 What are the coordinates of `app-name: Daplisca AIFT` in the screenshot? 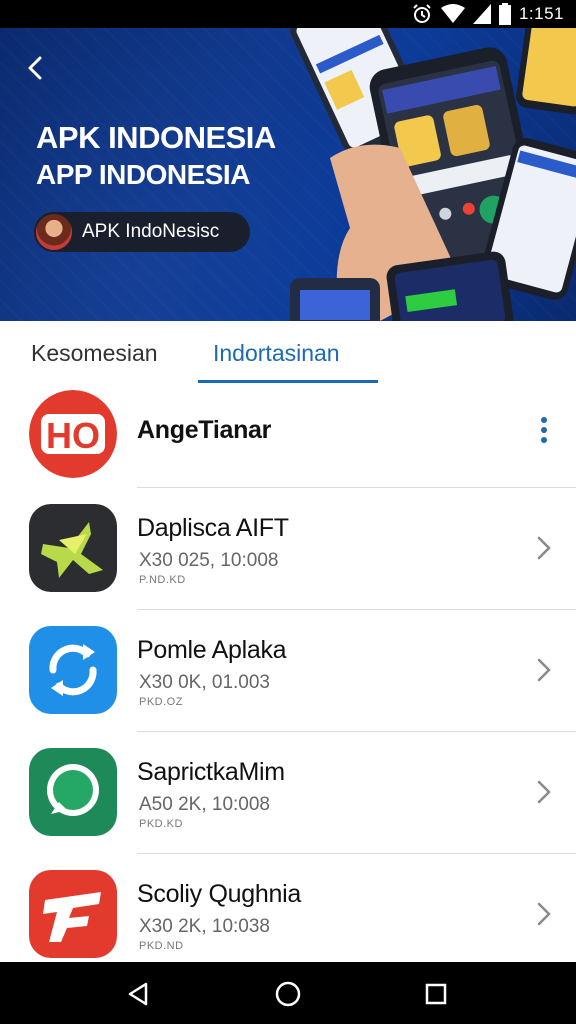 It's located at (213, 528).